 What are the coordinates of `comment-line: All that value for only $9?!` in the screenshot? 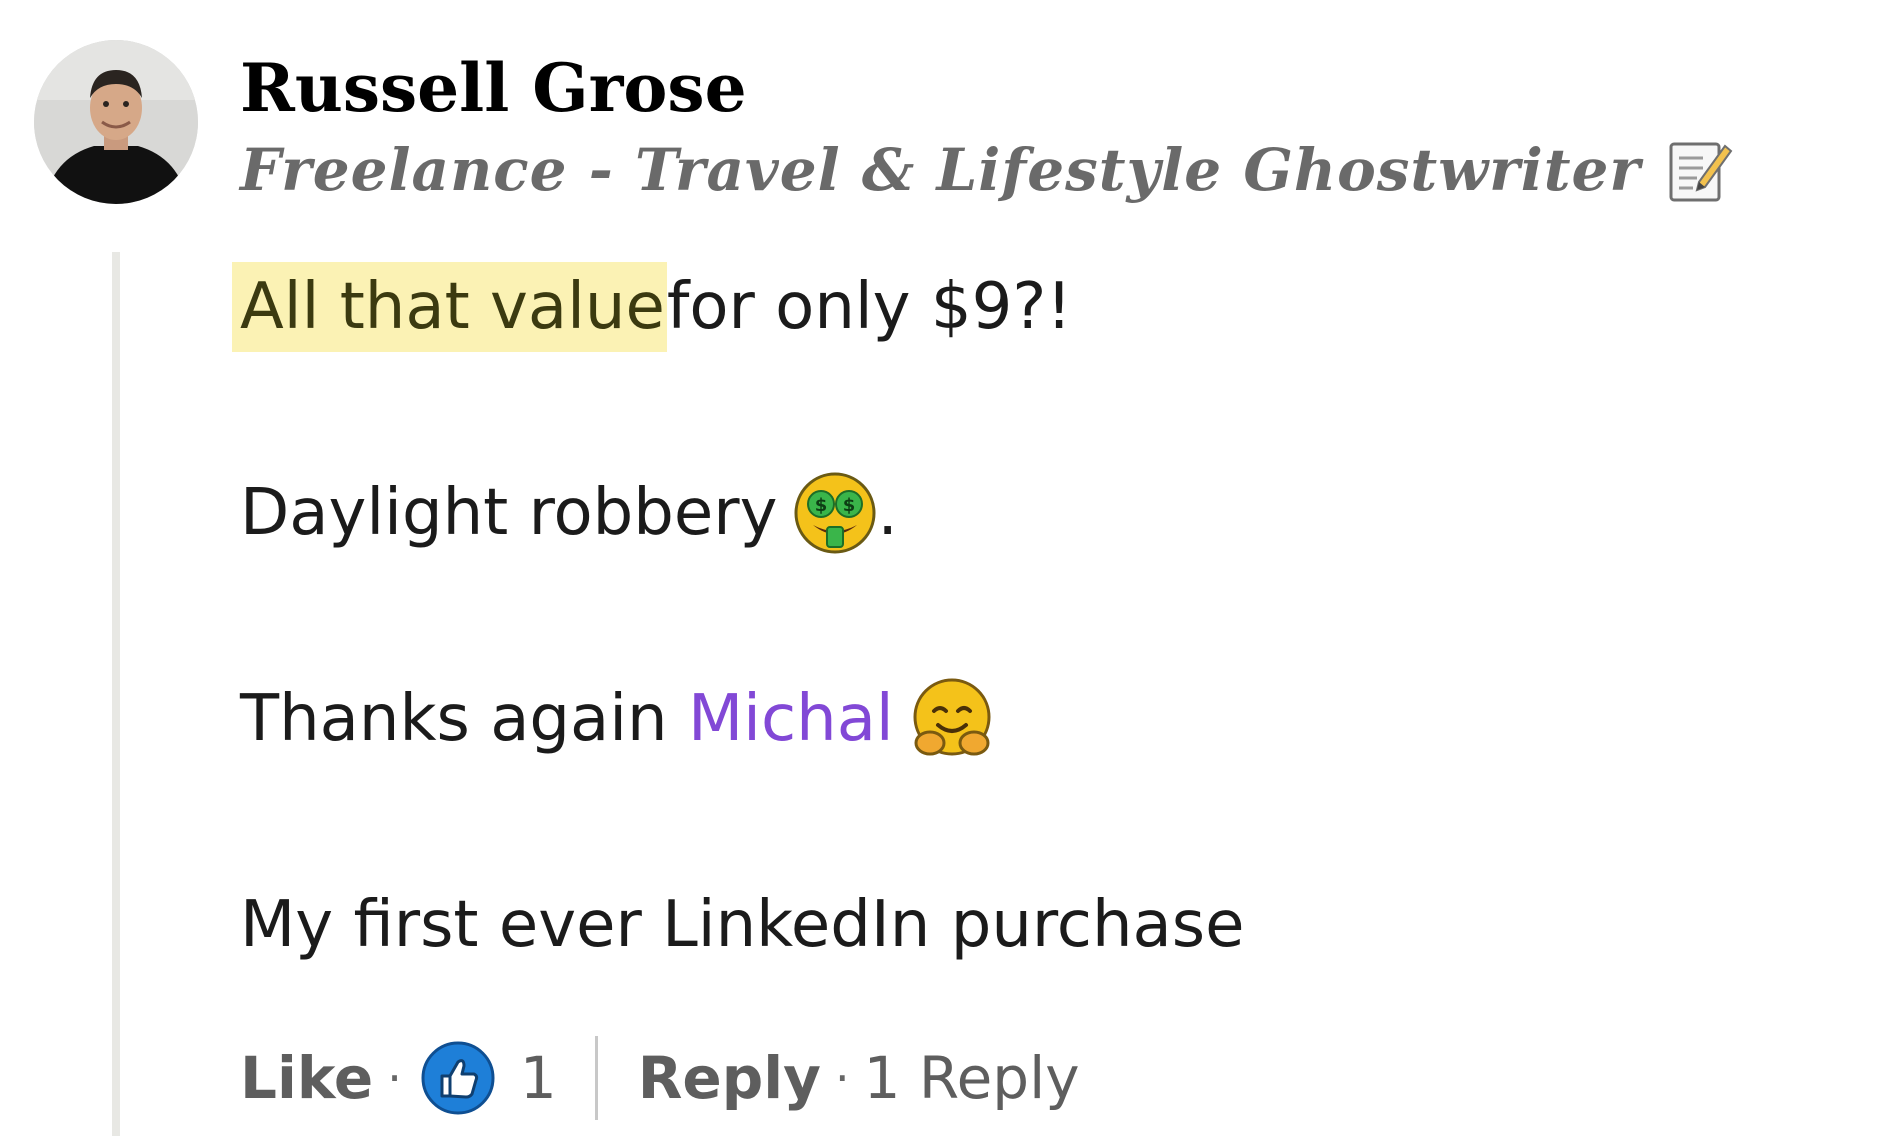 It's located at (652, 307).